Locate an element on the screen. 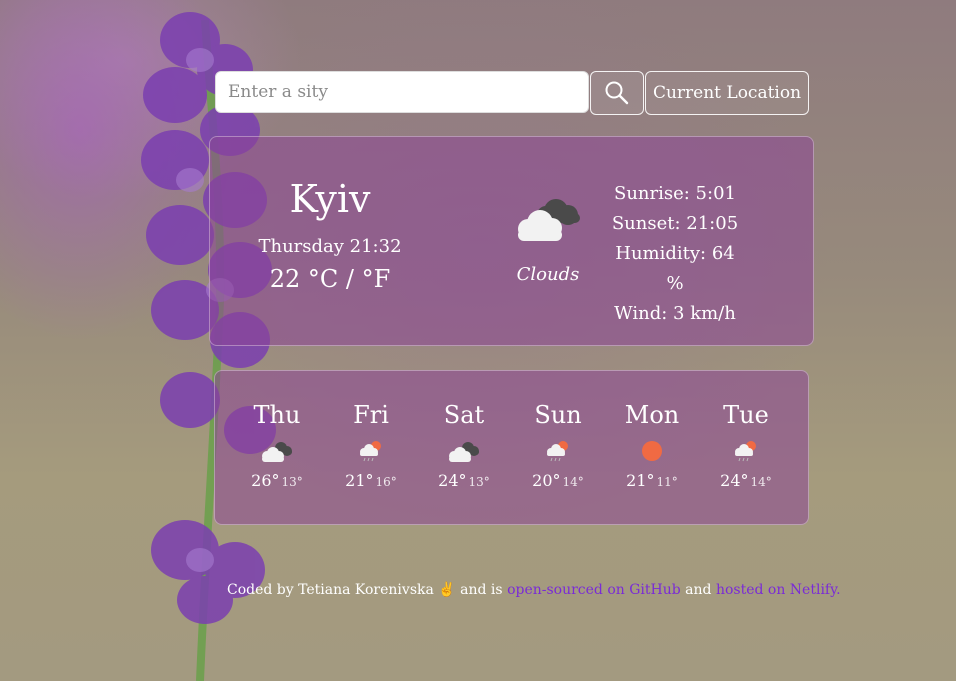 The width and height of the screenshot is (956, 681). forecast-min-temp: 16° is located at coordinates (386, 482).